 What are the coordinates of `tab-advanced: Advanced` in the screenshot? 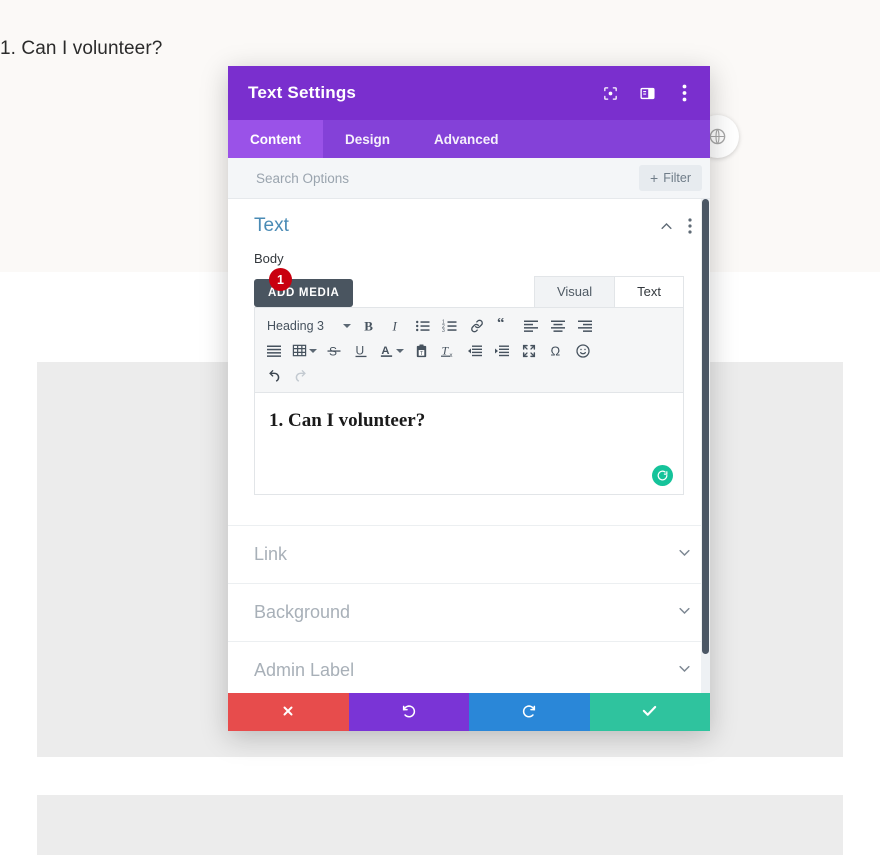 It's located at (466, 139).